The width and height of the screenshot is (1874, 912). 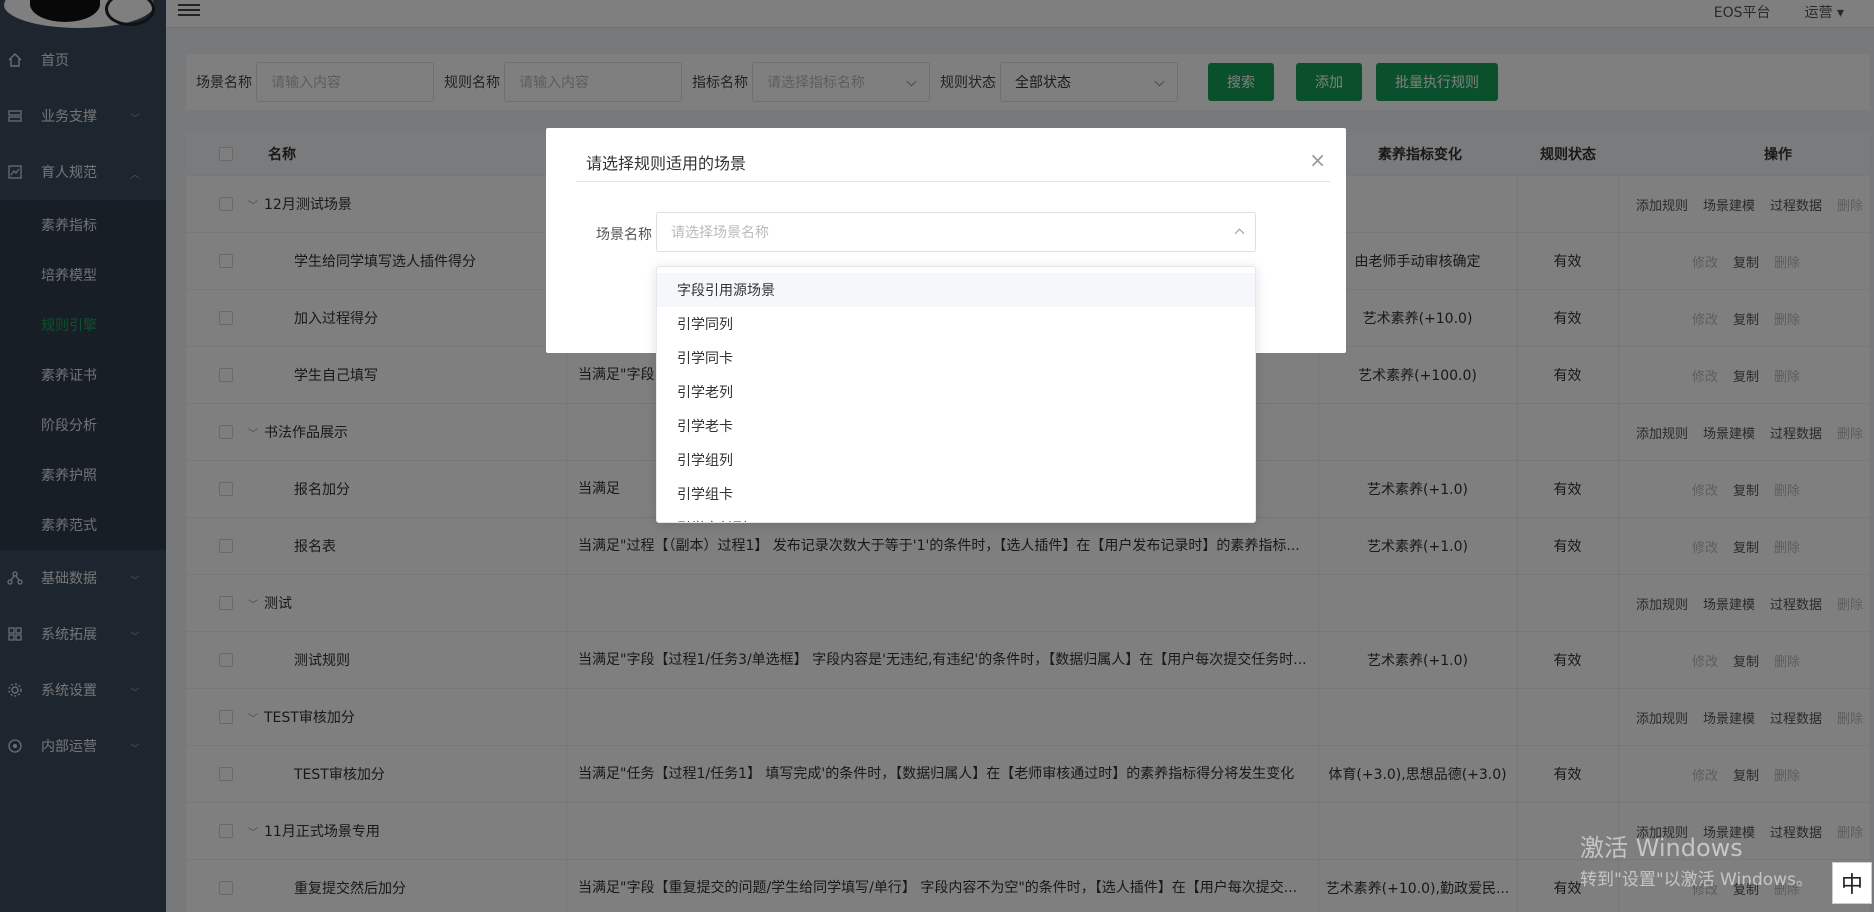 What do you see at coordinates (666, 163) in the screenshot?
I see `dialog-title: 请选择规则适用的场景` at bounding box center [666, 163].